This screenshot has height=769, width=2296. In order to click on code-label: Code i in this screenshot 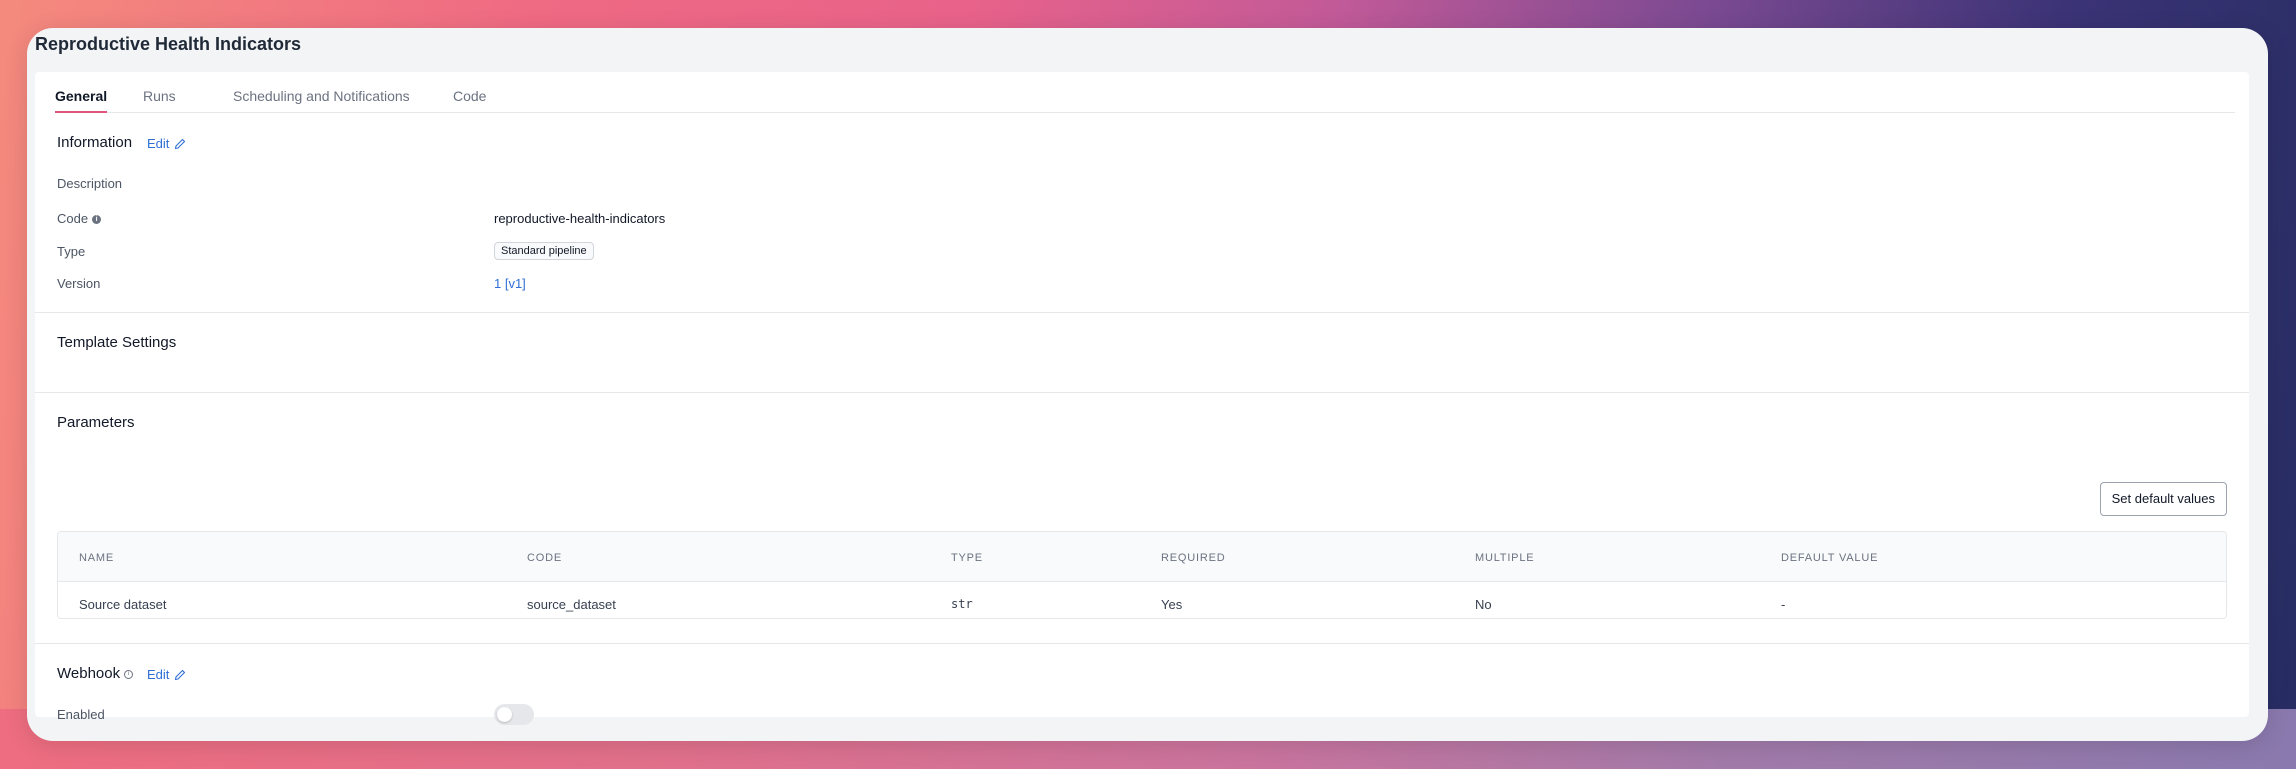, I will do `click(79, 218)`.